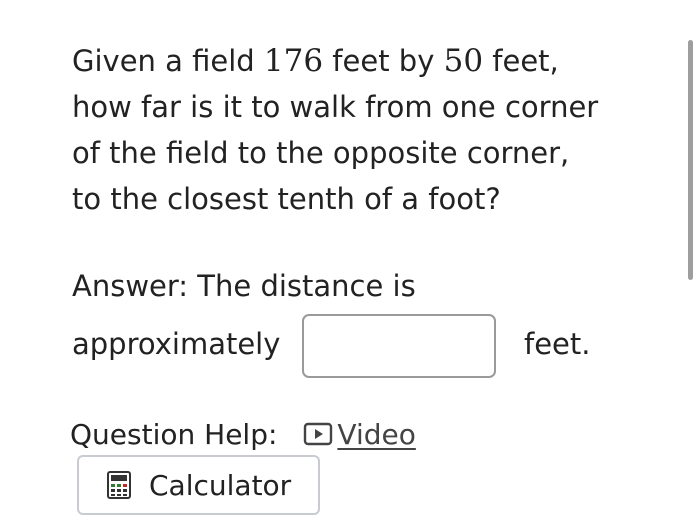 The width and height of the screenshot is (700, 523). Describe the element at coordinates (286, 199) in the screenshot. I see `question-line-4: to the closest tenth of a foot?` at that location.